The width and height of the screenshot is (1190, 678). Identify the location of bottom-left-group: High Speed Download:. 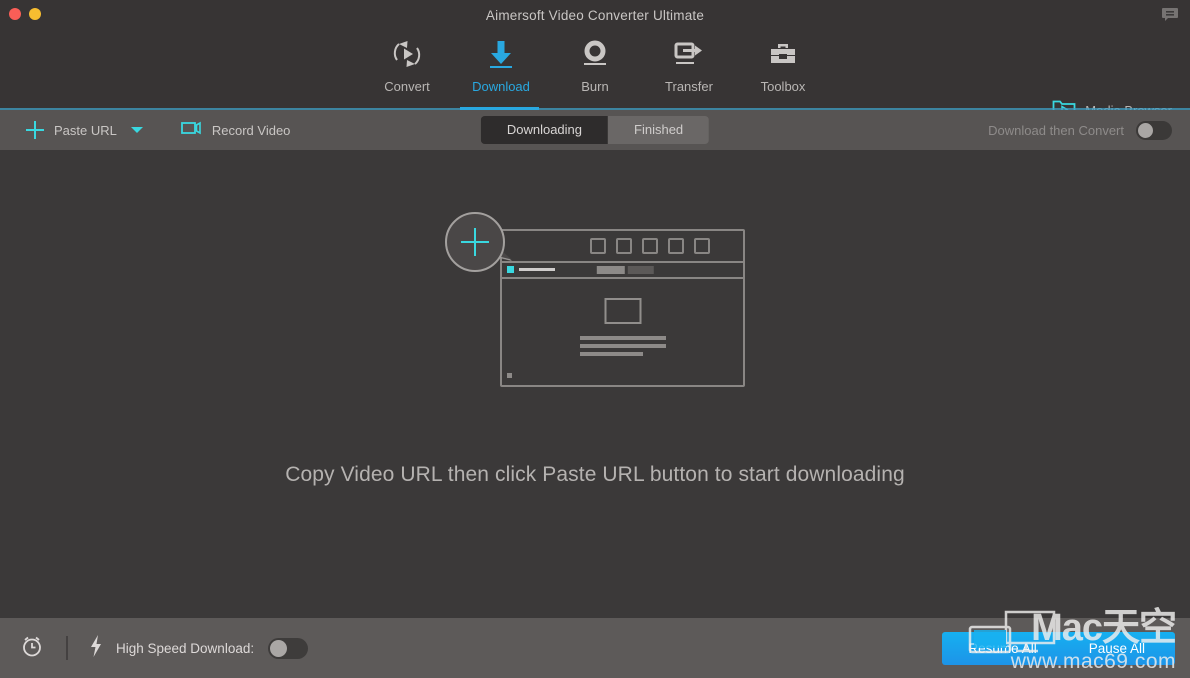
(154, 648).